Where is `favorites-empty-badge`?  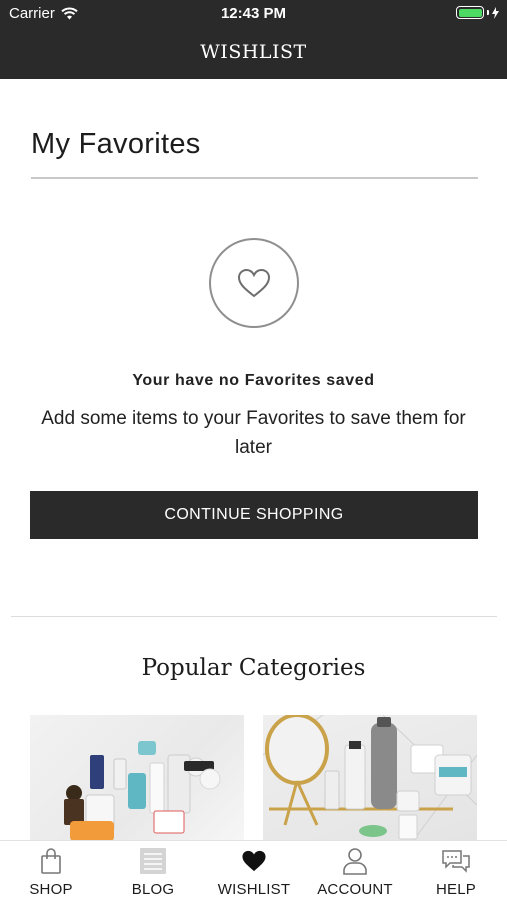 favorites-empty-badge is located at coordinates (254, 283).